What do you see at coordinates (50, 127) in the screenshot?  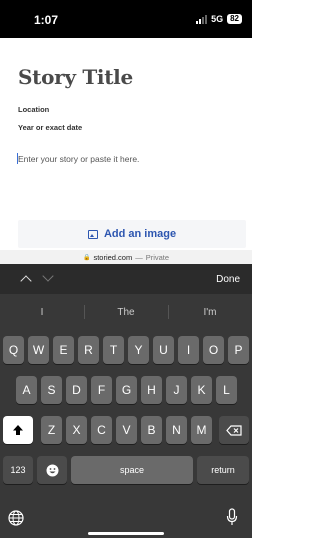 I see `date-field: Year or exact date` at bounding box center [50, 127].